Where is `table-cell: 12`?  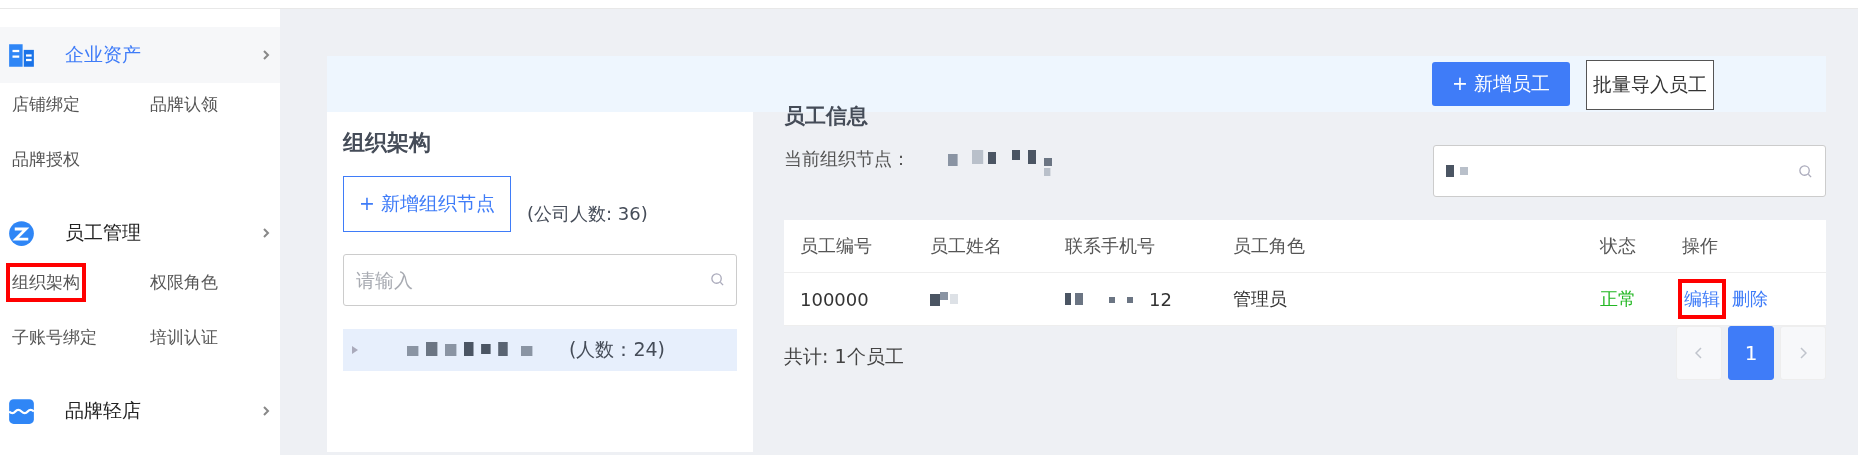
table-cell: 12 is located at coordinates (1160, 299).